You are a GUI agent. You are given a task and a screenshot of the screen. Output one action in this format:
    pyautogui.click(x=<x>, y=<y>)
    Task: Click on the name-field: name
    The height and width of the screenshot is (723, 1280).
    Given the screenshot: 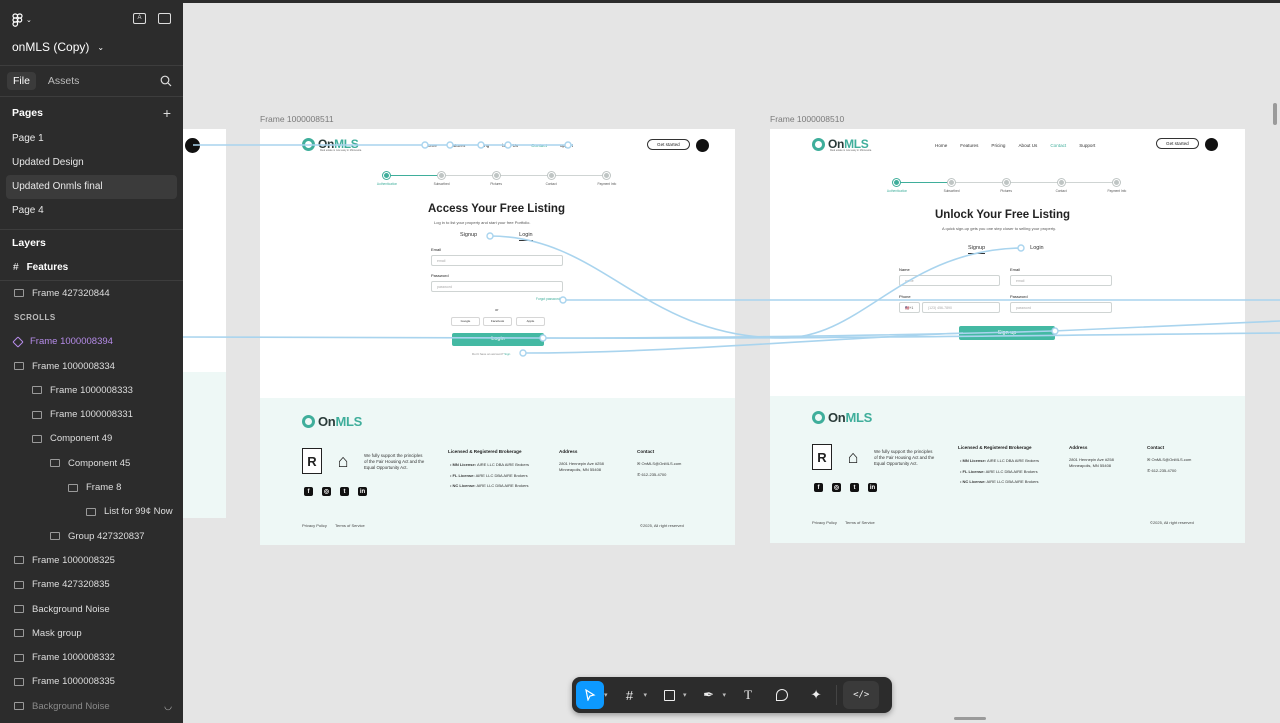 What is the action you would take?
    pyautogui.click(x=949, y=280)
    